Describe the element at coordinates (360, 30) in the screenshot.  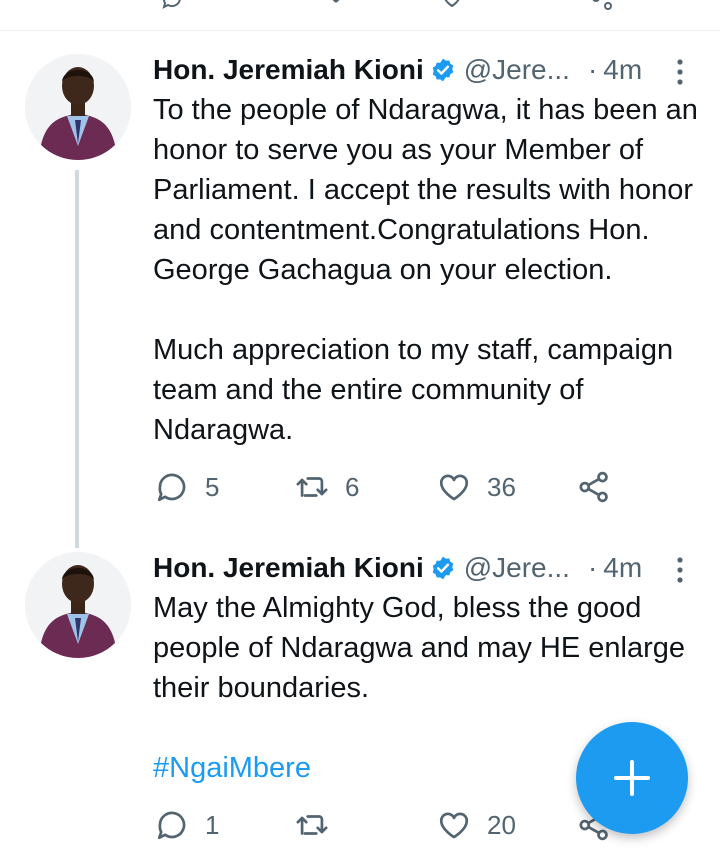
I see `divider` at that location.